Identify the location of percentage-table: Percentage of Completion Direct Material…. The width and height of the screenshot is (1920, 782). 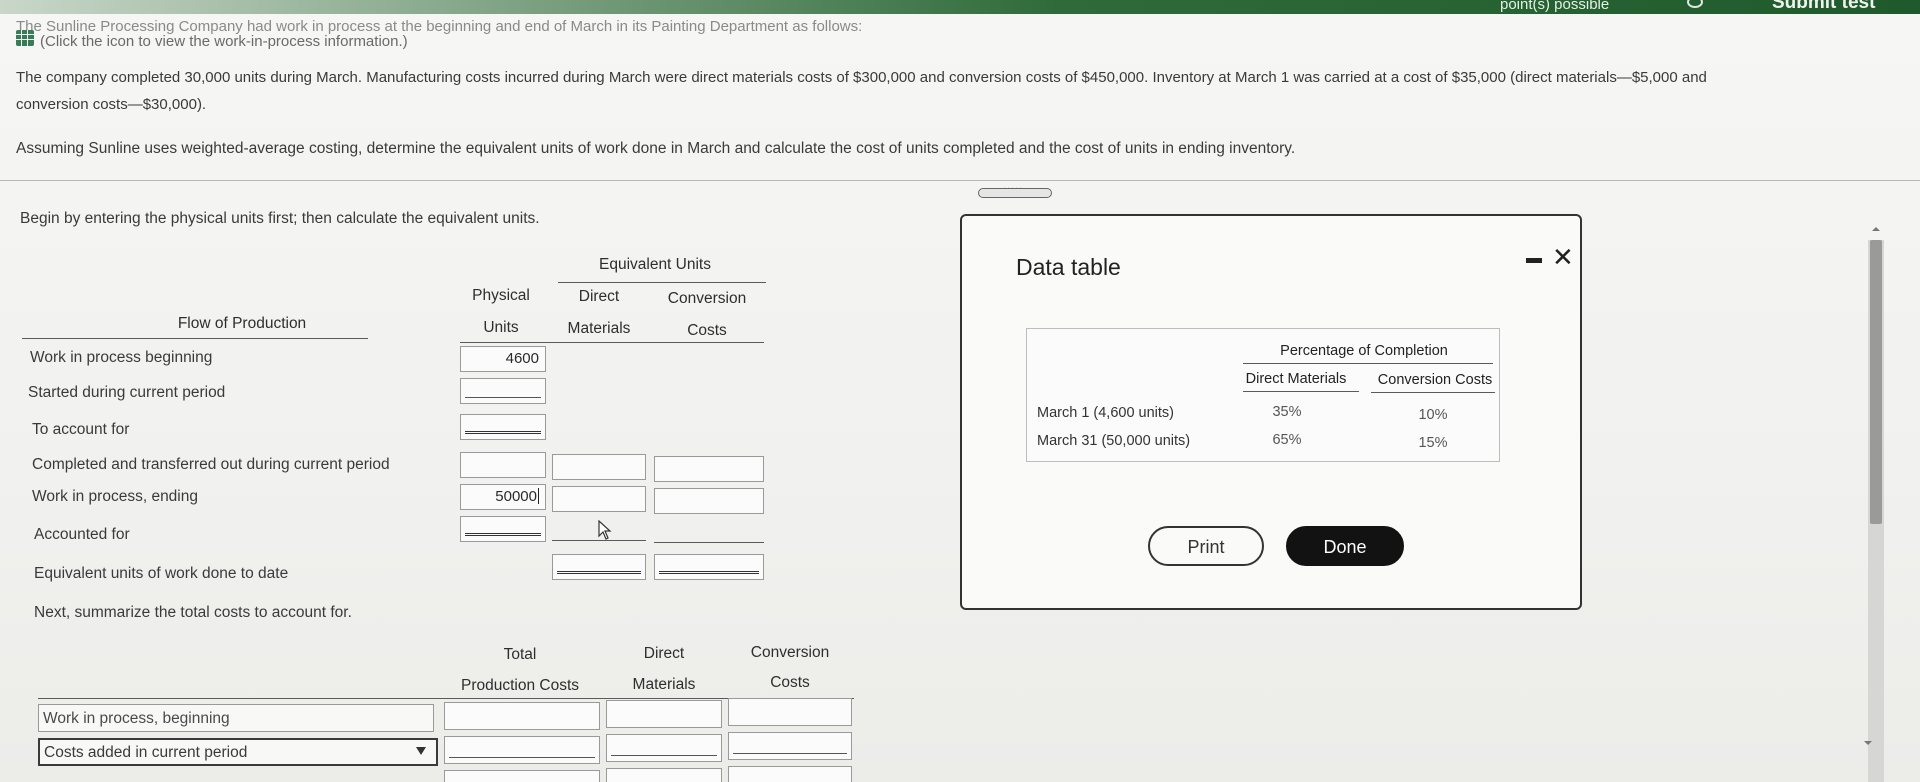
(1263, 395).